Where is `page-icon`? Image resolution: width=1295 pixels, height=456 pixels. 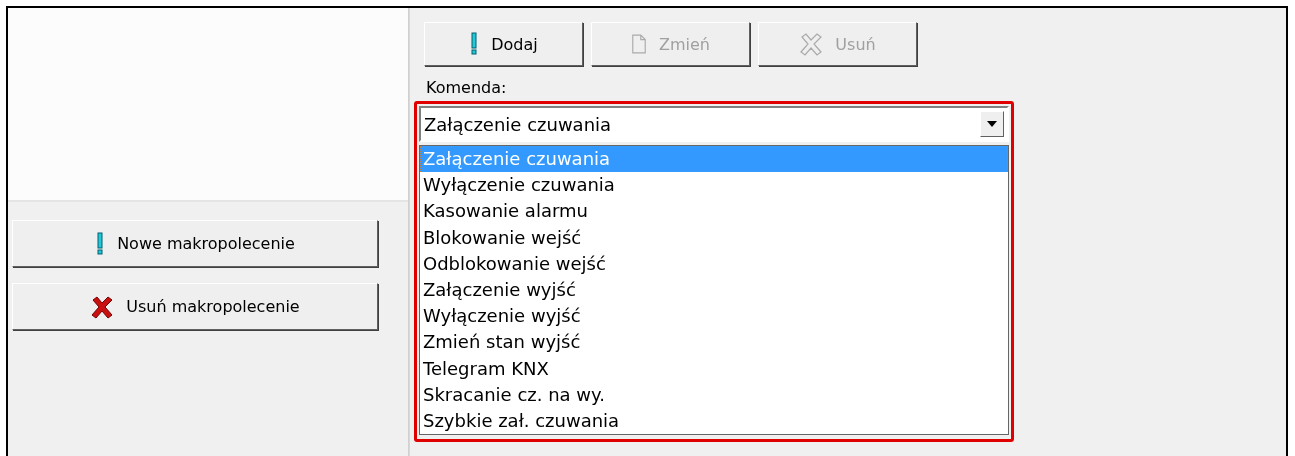 page-icon is located at coordinates (639, 44).